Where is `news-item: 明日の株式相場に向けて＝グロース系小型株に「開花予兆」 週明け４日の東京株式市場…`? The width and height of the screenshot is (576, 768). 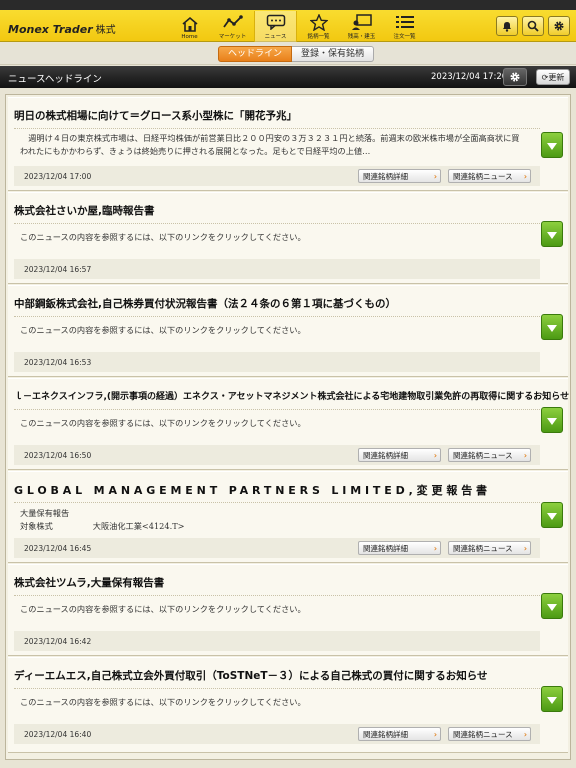 news-item: 明日の株式相場に向けて＝グロース系小型株に「開花予兆」 週明け４日の東京株式市場… is located at coordinates (288, 144).